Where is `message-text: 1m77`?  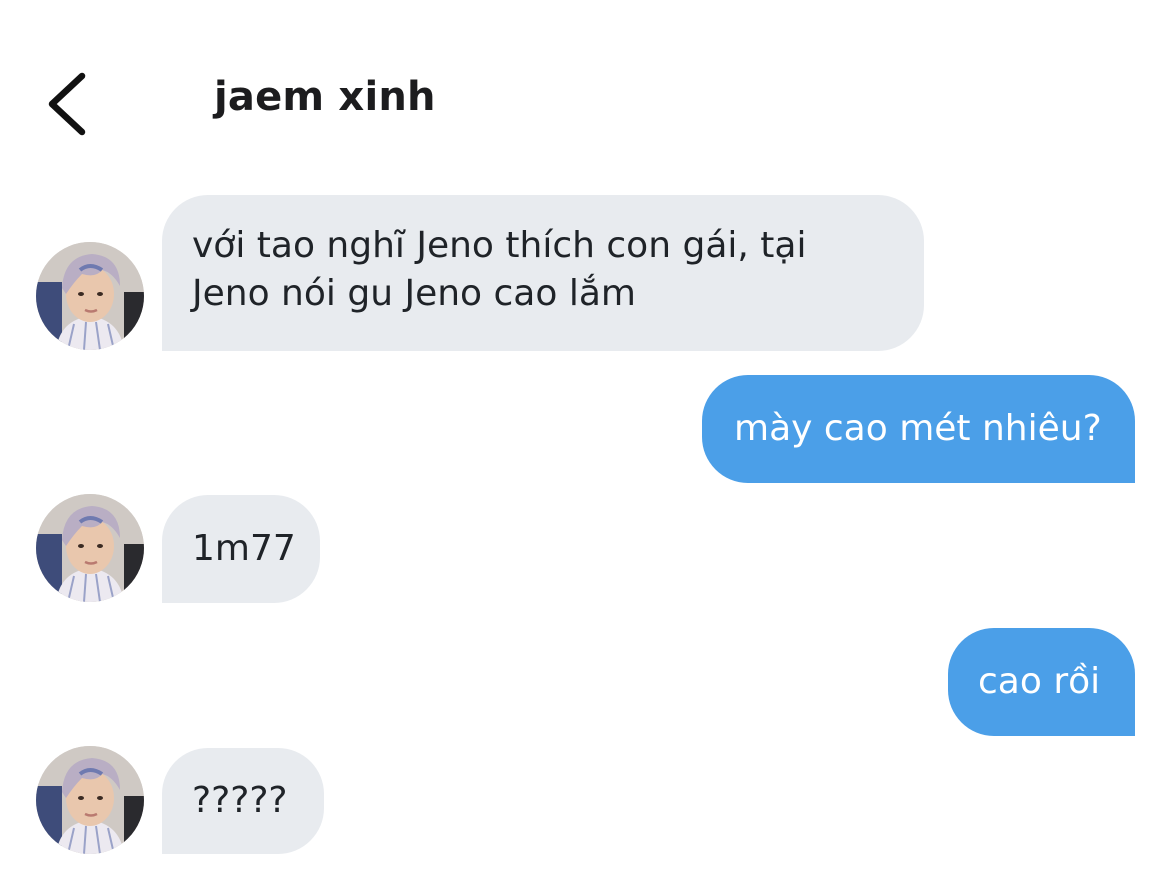 message-text: 1m77 is located at coordinates (244, 548).